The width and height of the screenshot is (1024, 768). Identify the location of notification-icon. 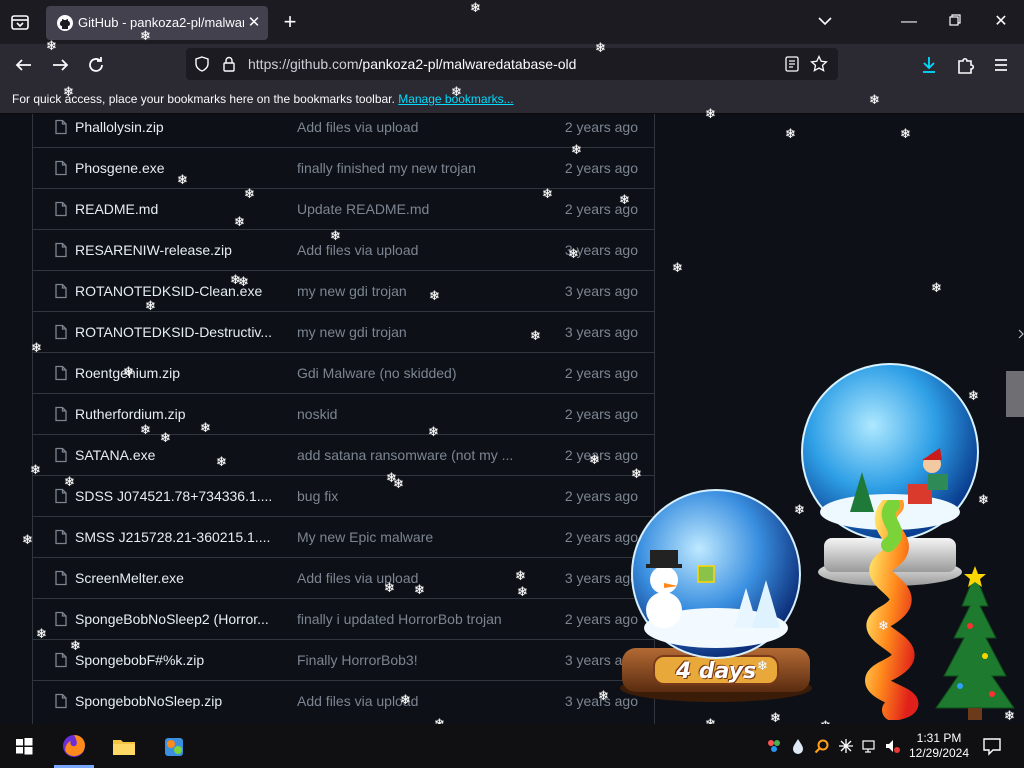
(992, 746).